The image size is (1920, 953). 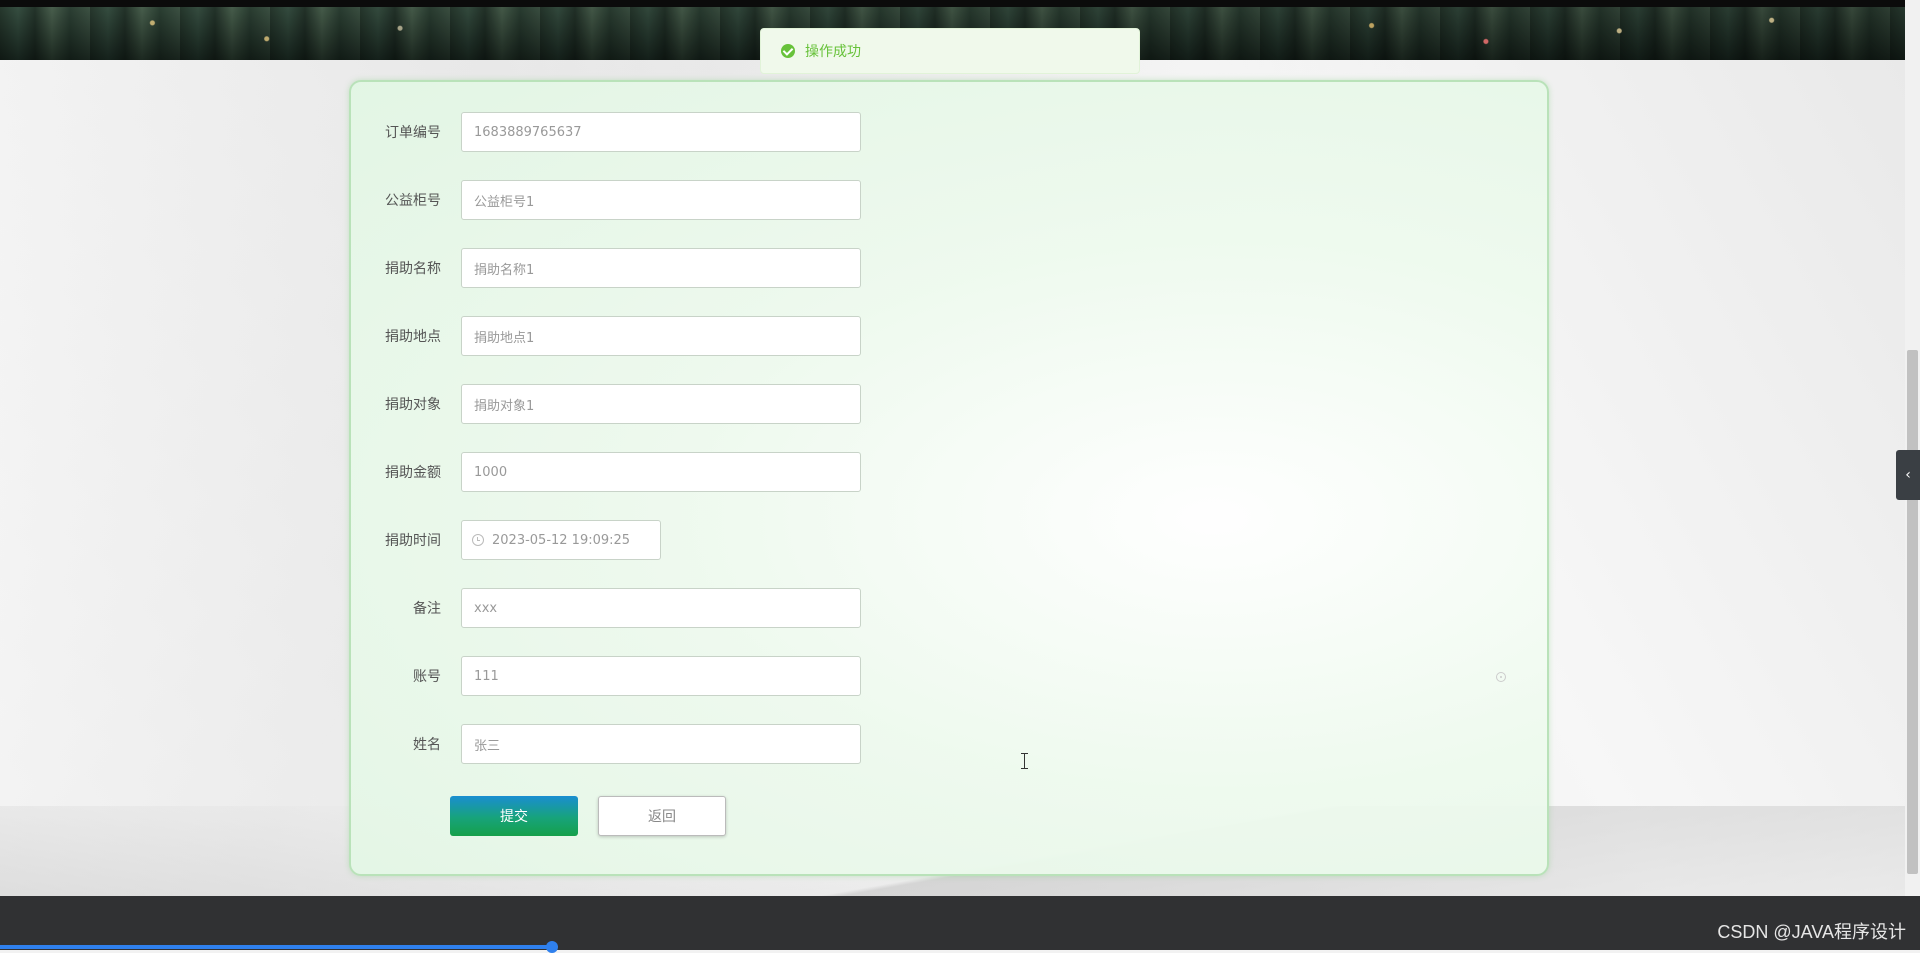 I want to click on form-row-donation-amount: 捐助金额 1000, so click(x=606, y=472).